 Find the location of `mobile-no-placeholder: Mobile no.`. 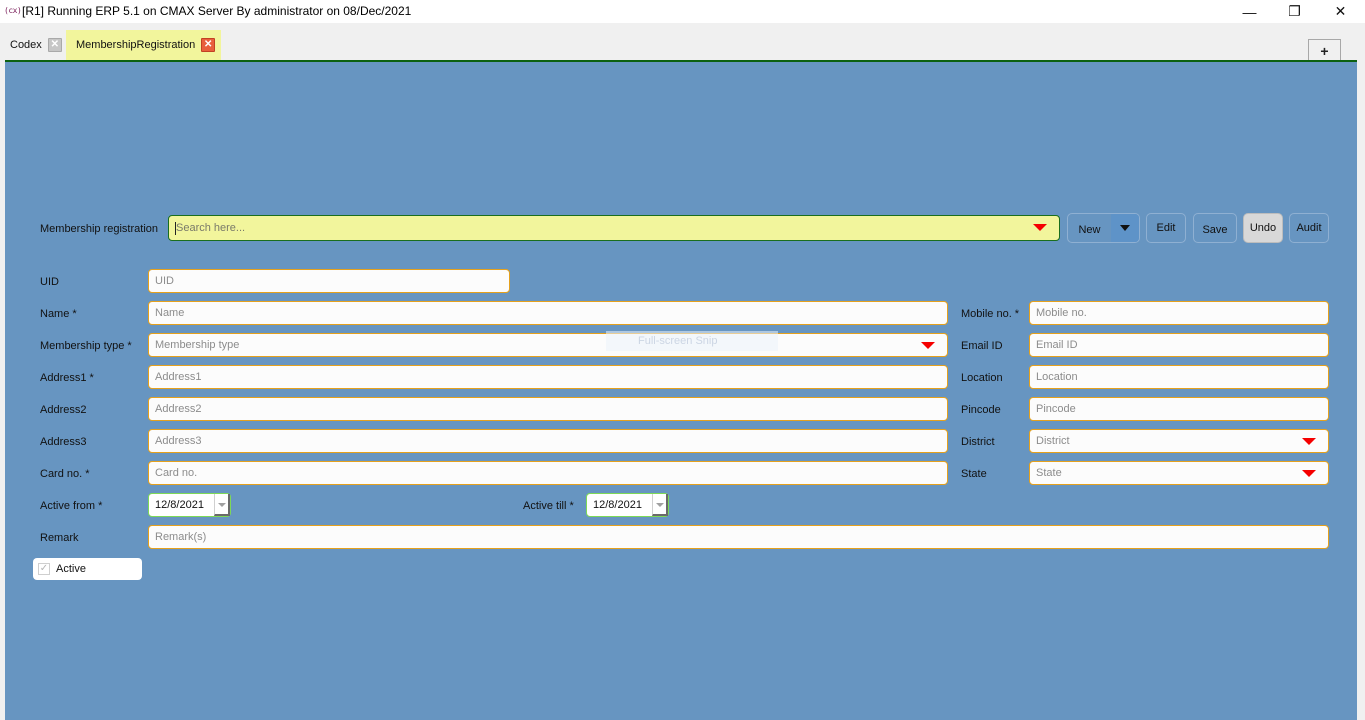

mobile-no-placeholder: Mobile no. is located at coordinates (1061, 313).